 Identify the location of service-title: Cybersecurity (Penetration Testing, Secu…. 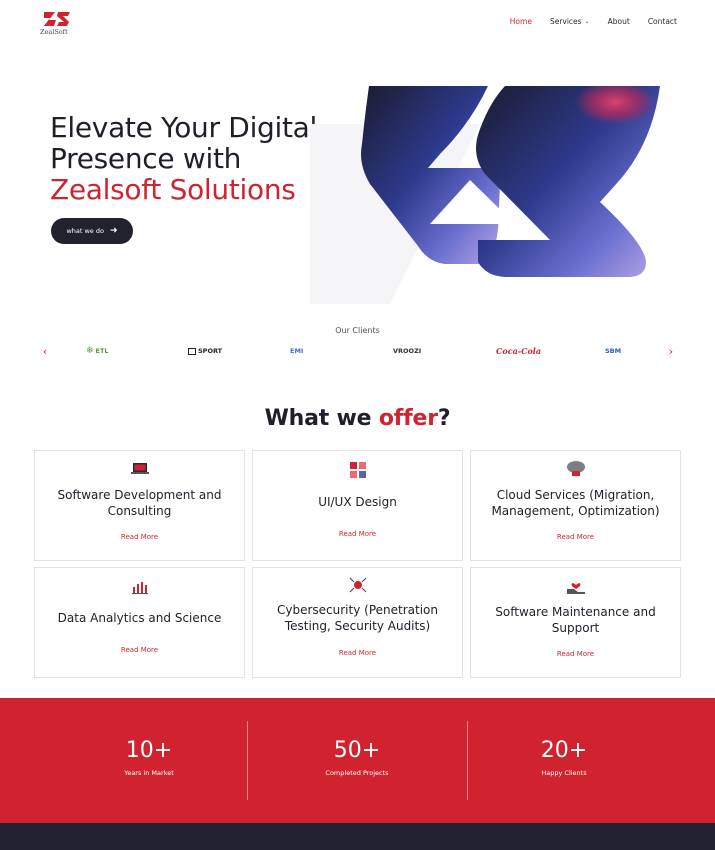
(357, 618).